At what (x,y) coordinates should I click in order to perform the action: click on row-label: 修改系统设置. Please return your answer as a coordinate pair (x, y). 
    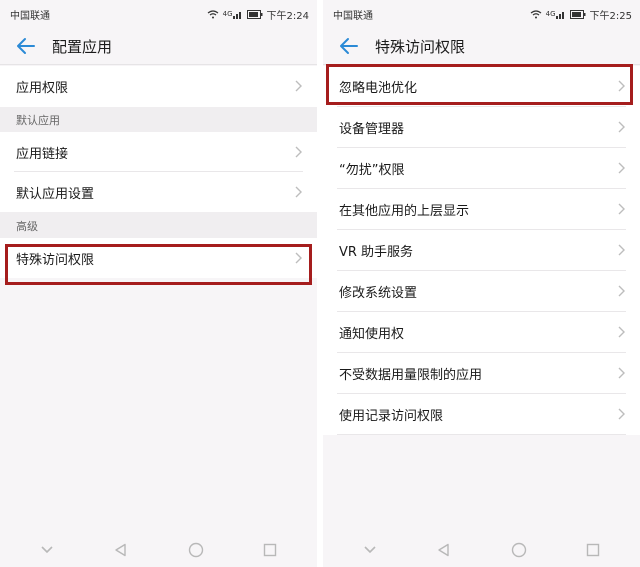
    Looking at the image, I should click on (378, 293).